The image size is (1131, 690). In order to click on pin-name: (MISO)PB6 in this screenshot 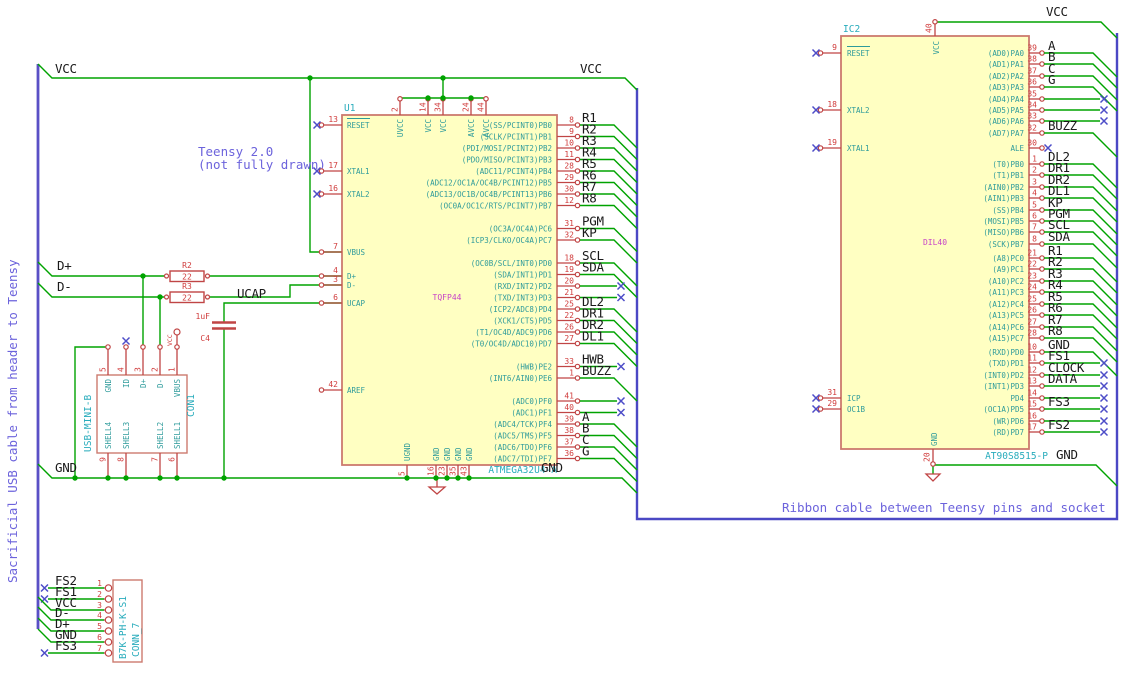, I will do `click(1003, 232)`.